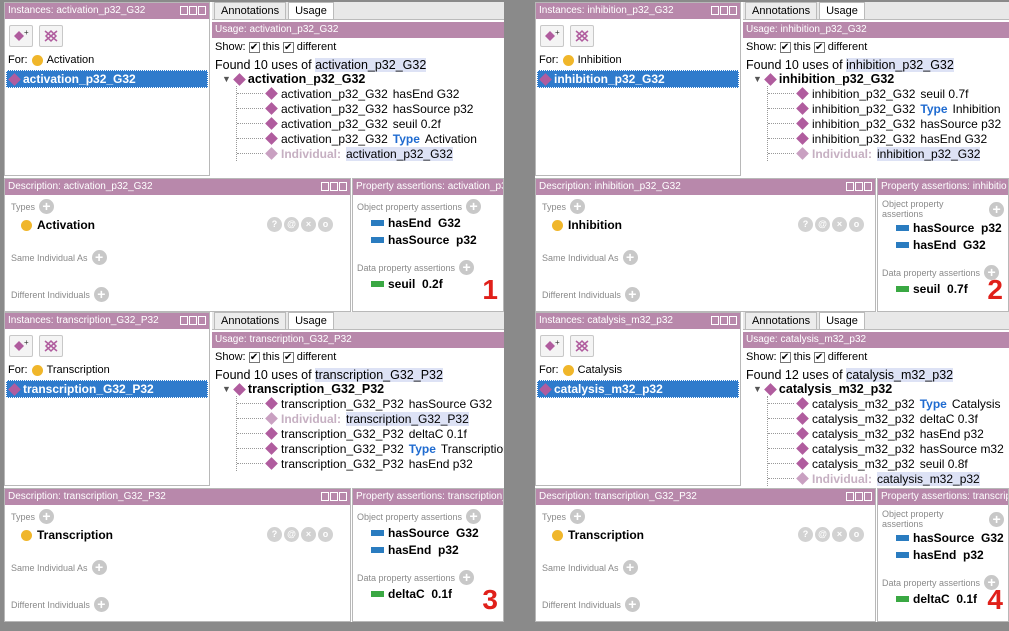 The image size is (1009, 631). Describe the element at coordinates (876, 389) in the screenshot. I see `usage-tree-root: ▼ catalysis_m32_p32` at that location.